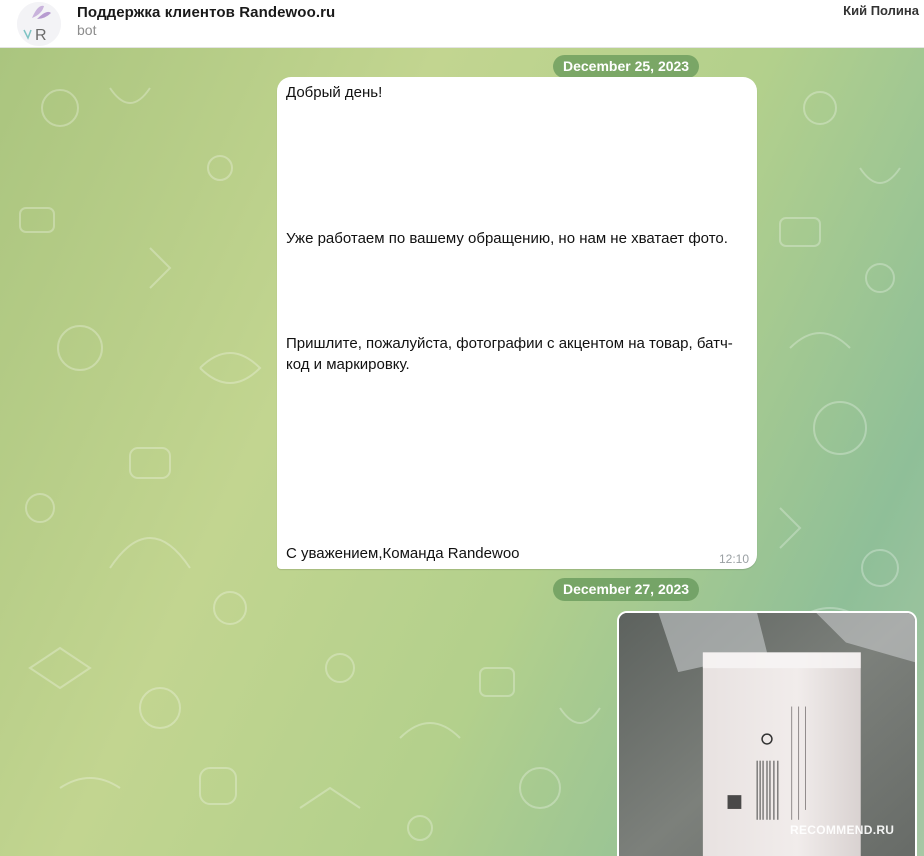 The image size is (924, 856). Describe the element at coordinates (881, 10) in the screenshot. I see `user-name: Кий Полина` at that location.